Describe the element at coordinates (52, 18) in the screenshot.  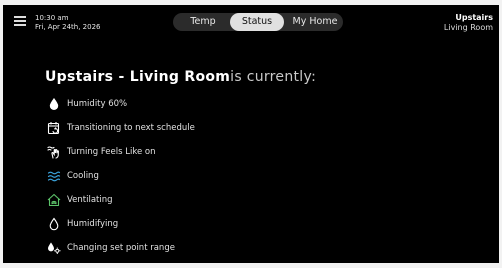
I see `time-text: 10:30 am` at that location.